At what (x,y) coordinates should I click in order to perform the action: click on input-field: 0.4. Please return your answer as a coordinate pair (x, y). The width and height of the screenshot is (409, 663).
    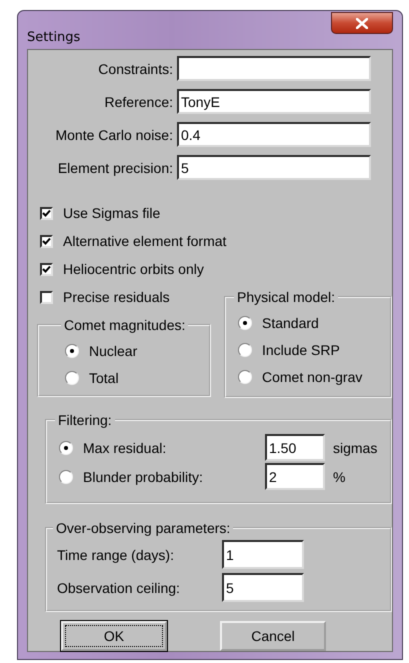
    Looking at the image, I should click on (274, 134).